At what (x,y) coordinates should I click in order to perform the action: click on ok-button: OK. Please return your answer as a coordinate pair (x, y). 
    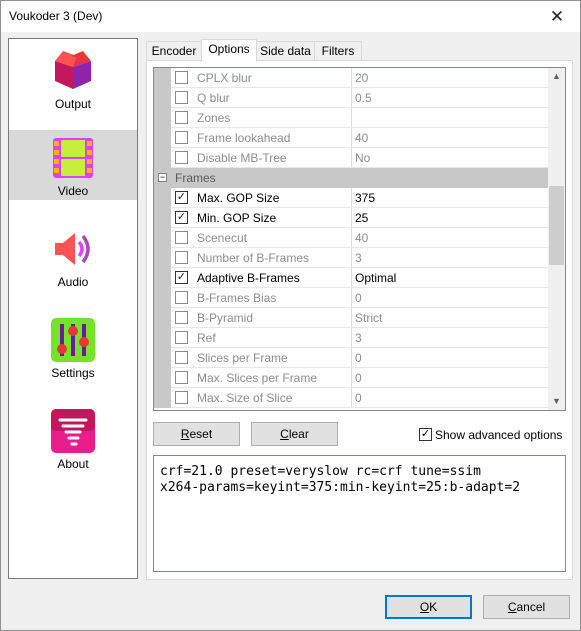
    Looking at the image, I should click on (428, 607).